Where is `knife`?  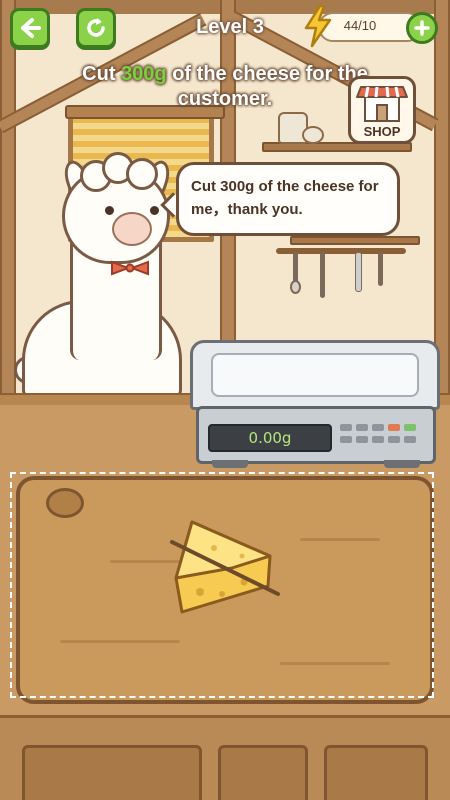
knife is located at coordinates (358, 272).